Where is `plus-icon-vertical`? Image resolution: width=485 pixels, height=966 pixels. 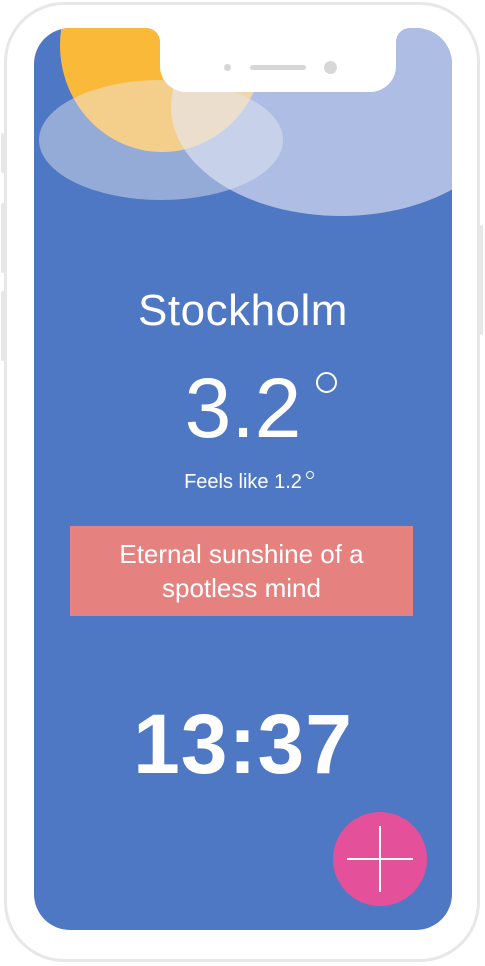
plus-icon-vertical is located at coordinates (380, 859).